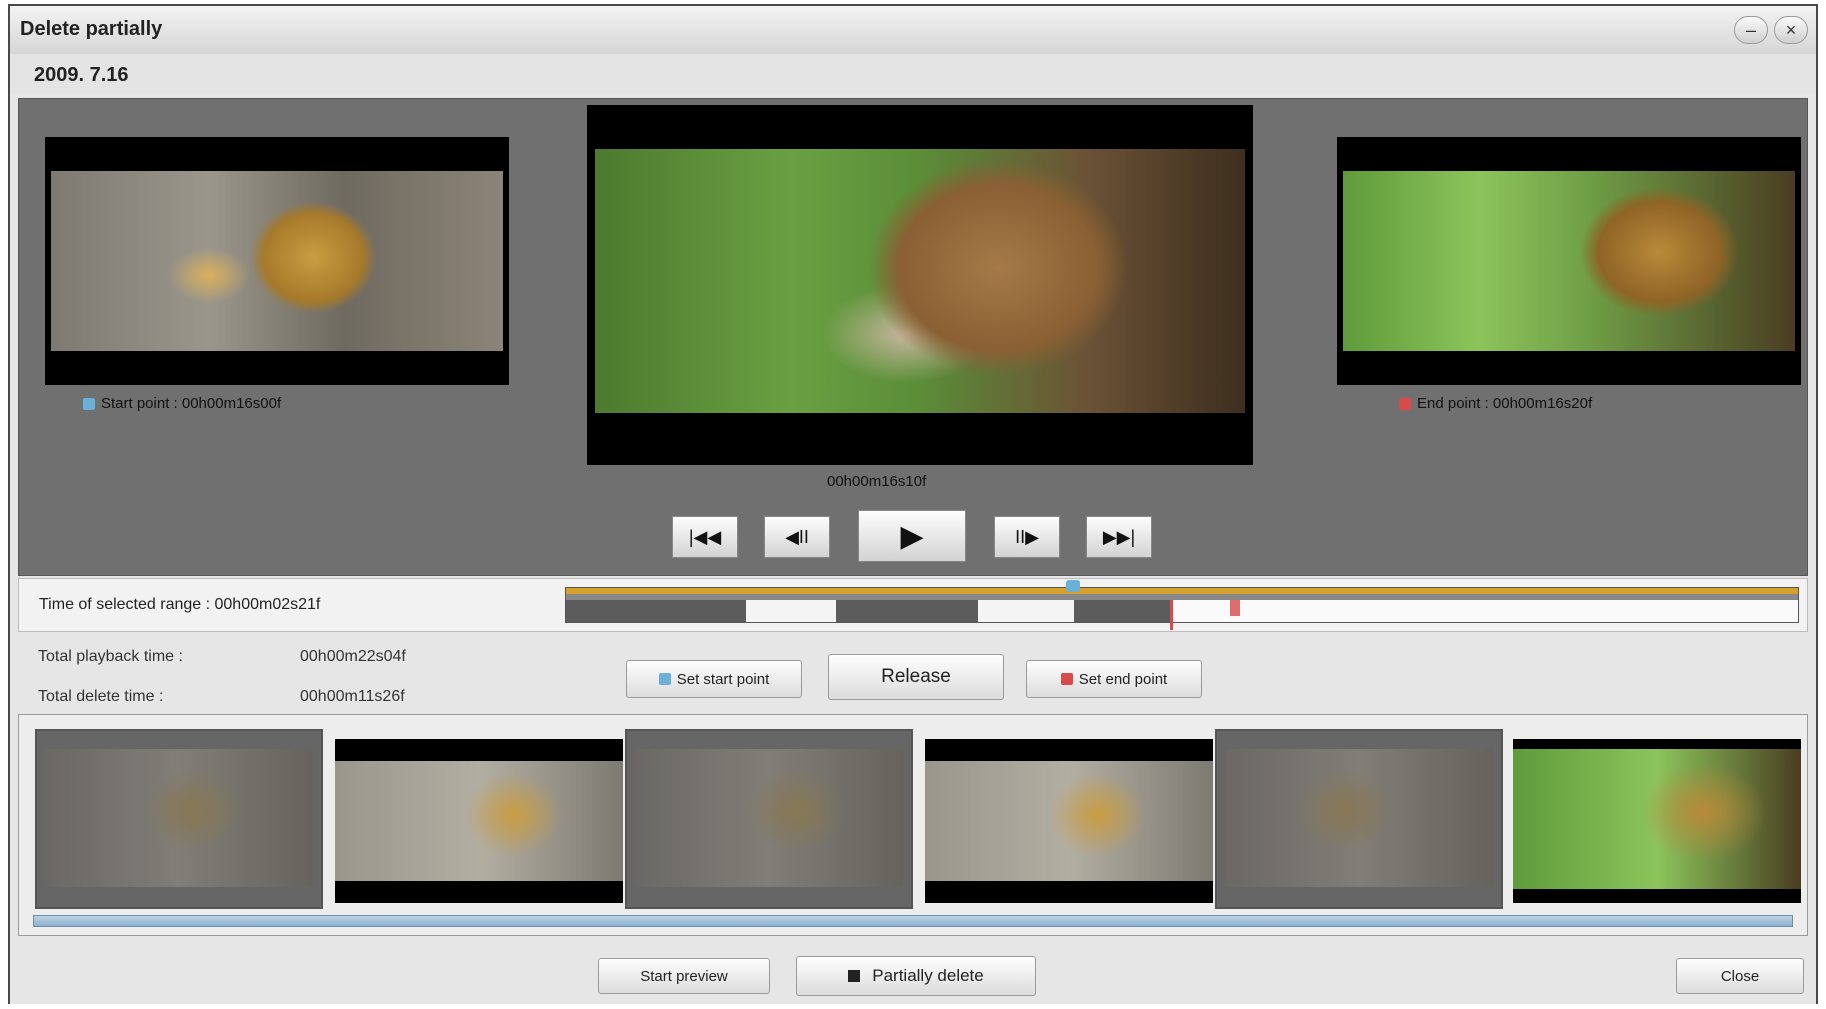 This screenshot has height=1009, width=1826. I want to click on step-forward-icon: II▶, so click(1027, 536).